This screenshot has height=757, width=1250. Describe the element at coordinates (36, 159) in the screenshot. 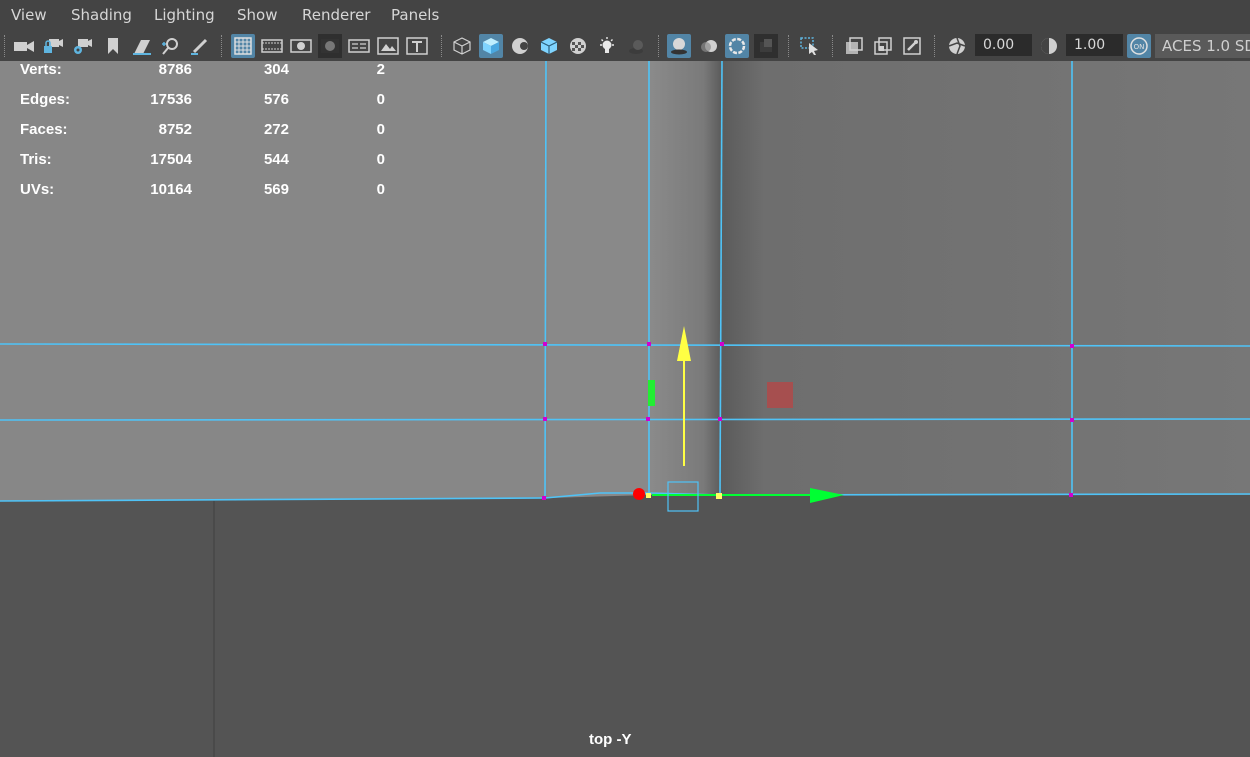

I see `hud-label-tris: Tris:` at that location.